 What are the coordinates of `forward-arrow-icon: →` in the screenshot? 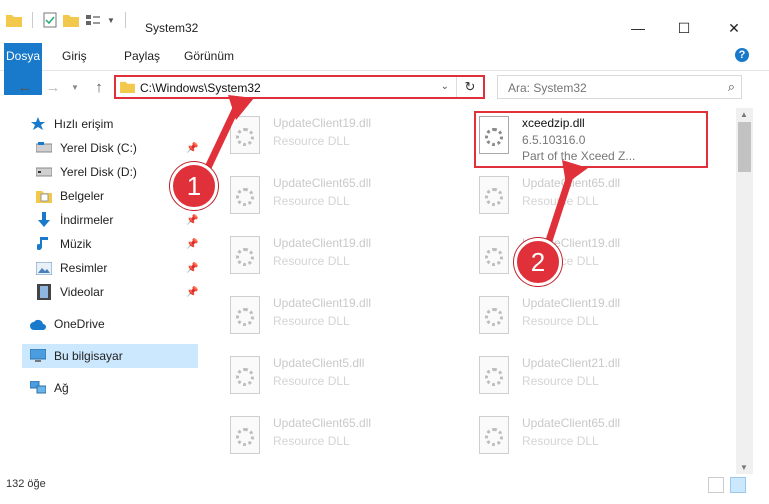 It's located at (53, 87).